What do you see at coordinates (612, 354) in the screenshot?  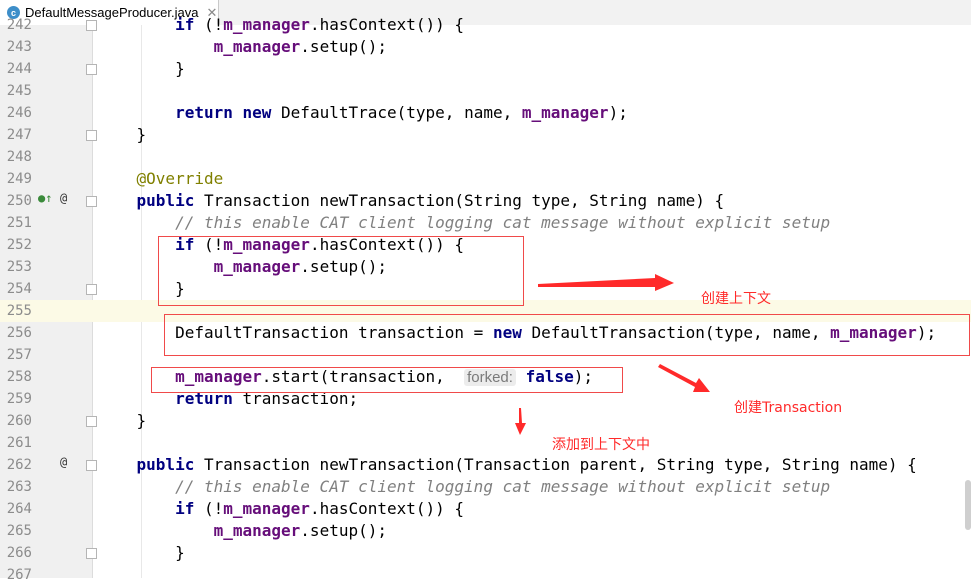 I see `callout-arrows` at bounding box center [612, 354].